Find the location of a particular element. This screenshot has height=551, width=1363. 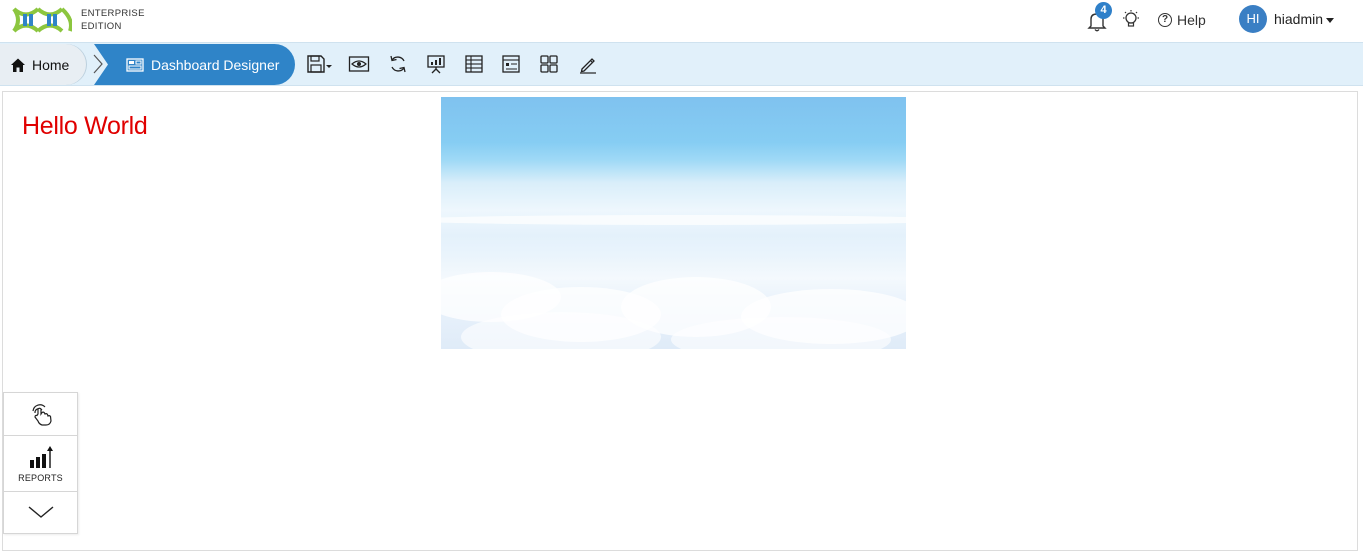

reports-button: REPORTS is located at coordinates (40, 463).